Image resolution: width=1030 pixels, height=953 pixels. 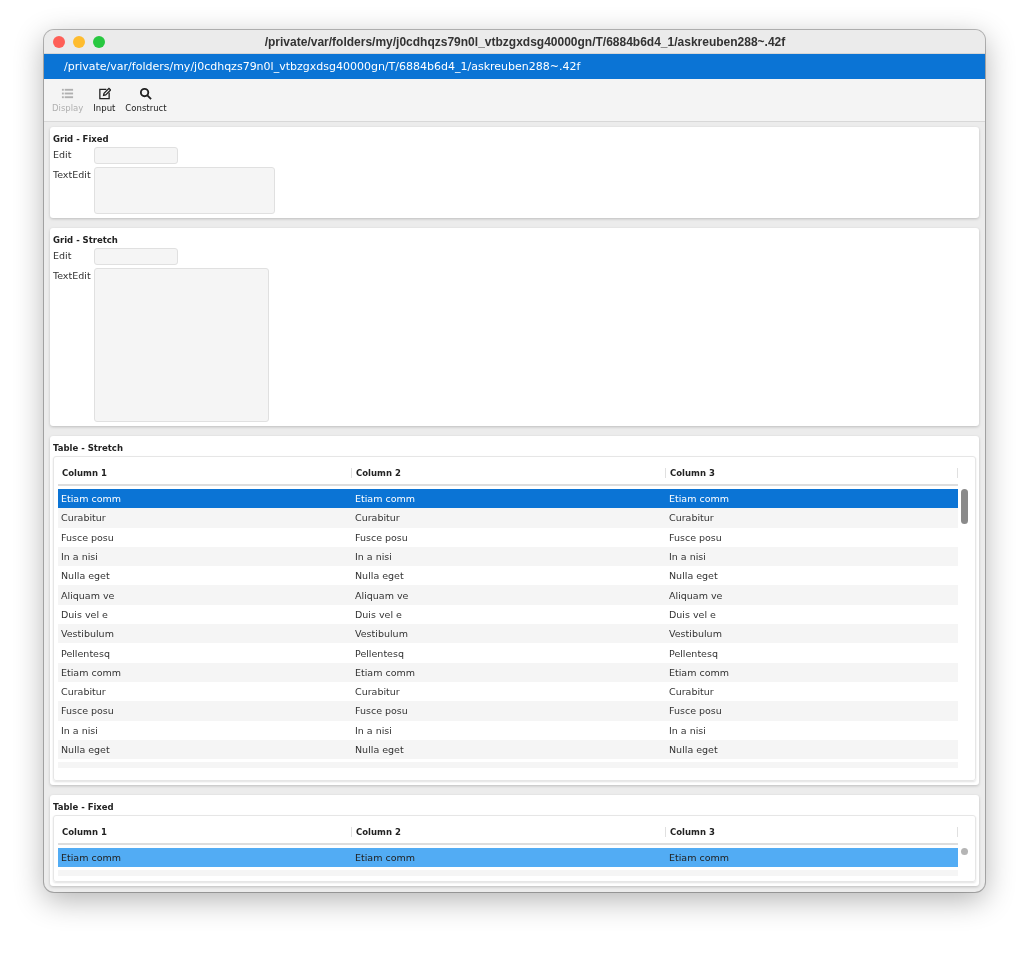 I want to click on table-row: Duis vel e Duis vel e Duis vel e, so click(x=508, y=614).